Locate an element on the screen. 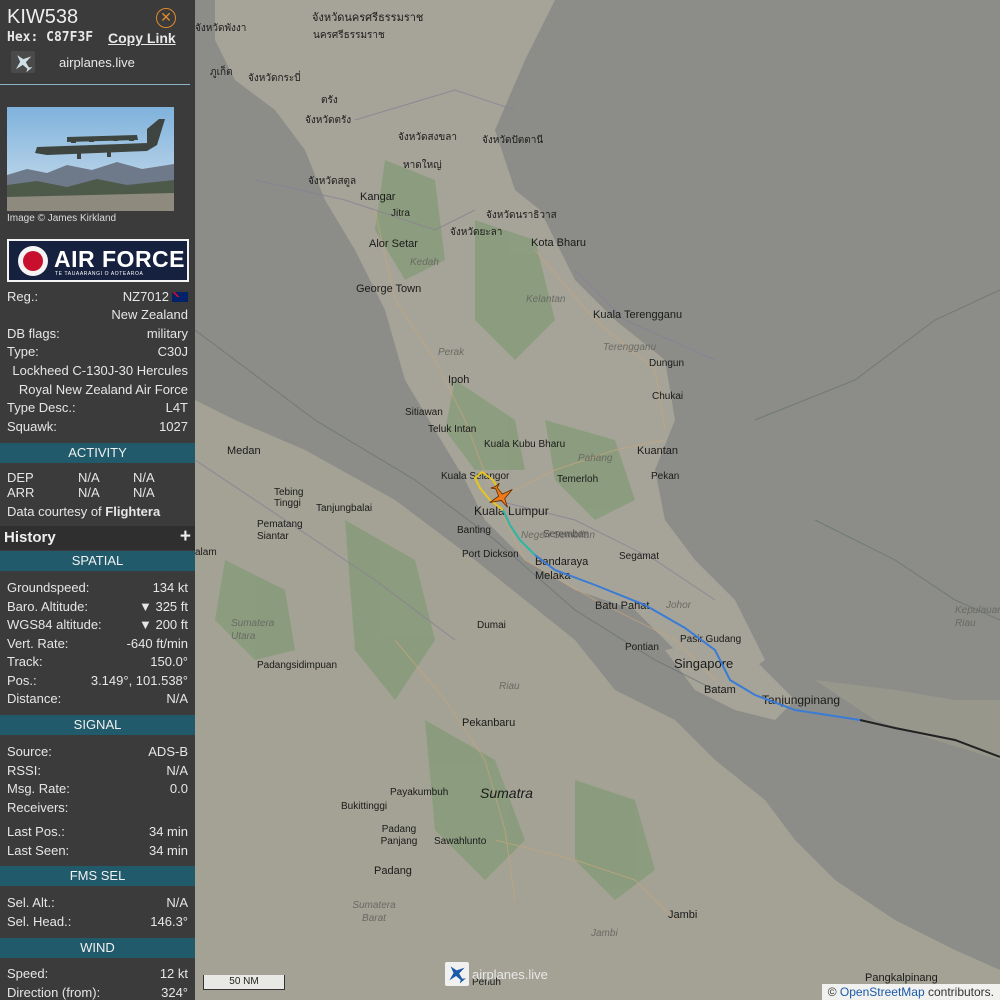  source-label: Source: is located at coordinates (29, 751).